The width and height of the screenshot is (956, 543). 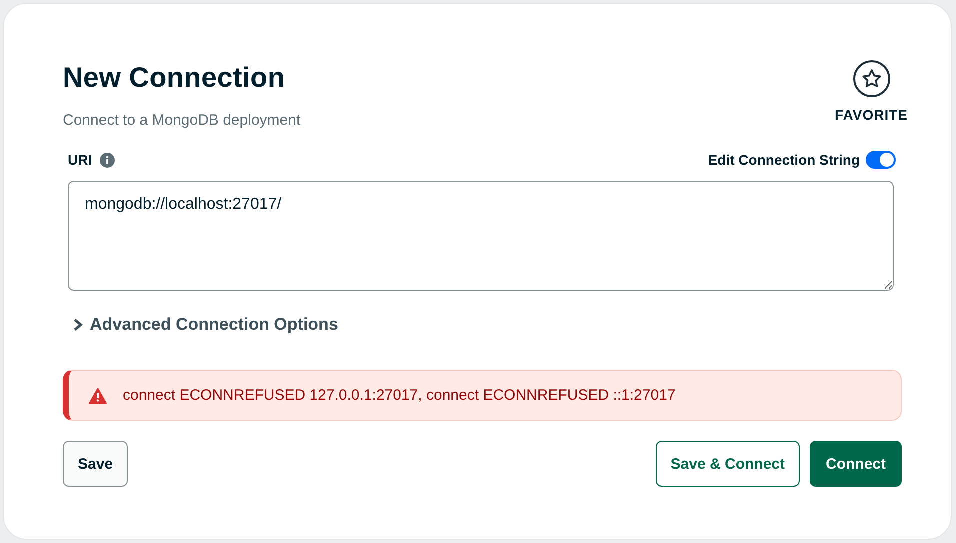 I want to click on save-and-connect-button: Save & Connect, so click(x=728, y=464).